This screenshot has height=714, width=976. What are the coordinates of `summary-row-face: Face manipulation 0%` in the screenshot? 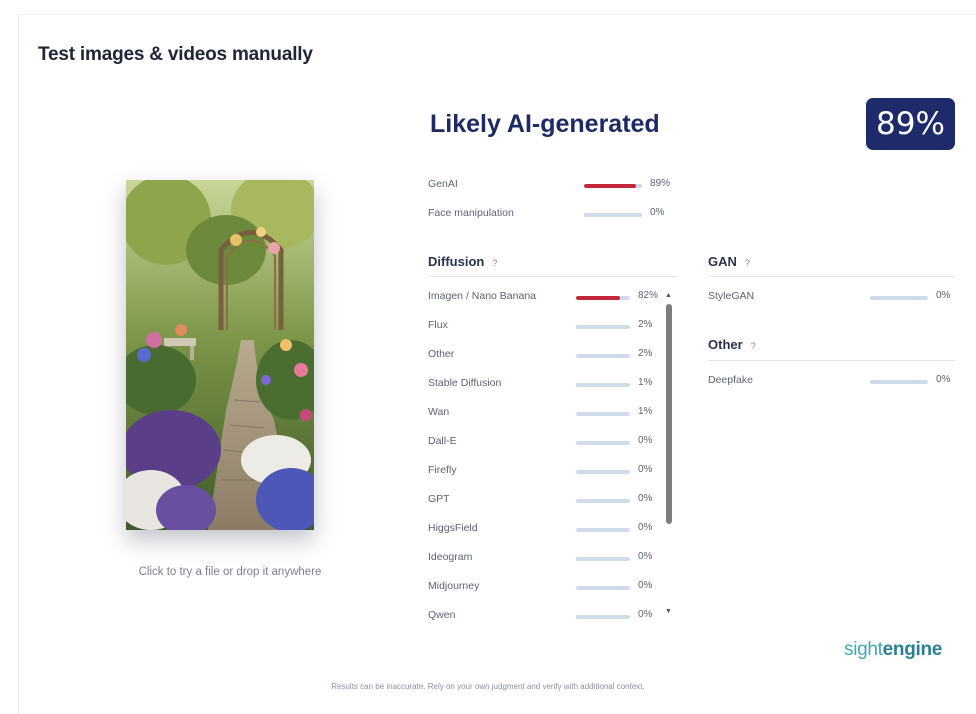 It's located at (553, 215).